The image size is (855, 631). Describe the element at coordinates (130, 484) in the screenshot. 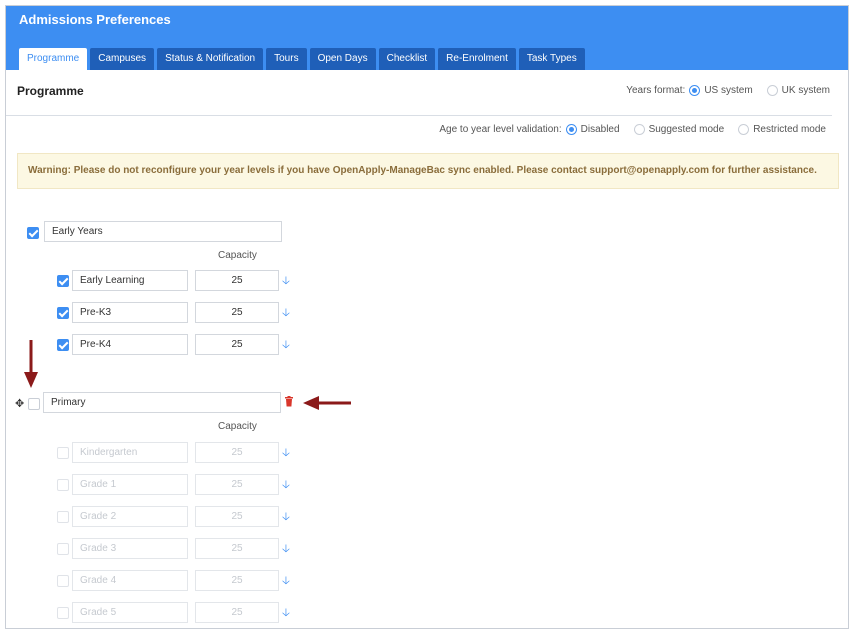

I see `level-name-field: Grade 1` at that location.